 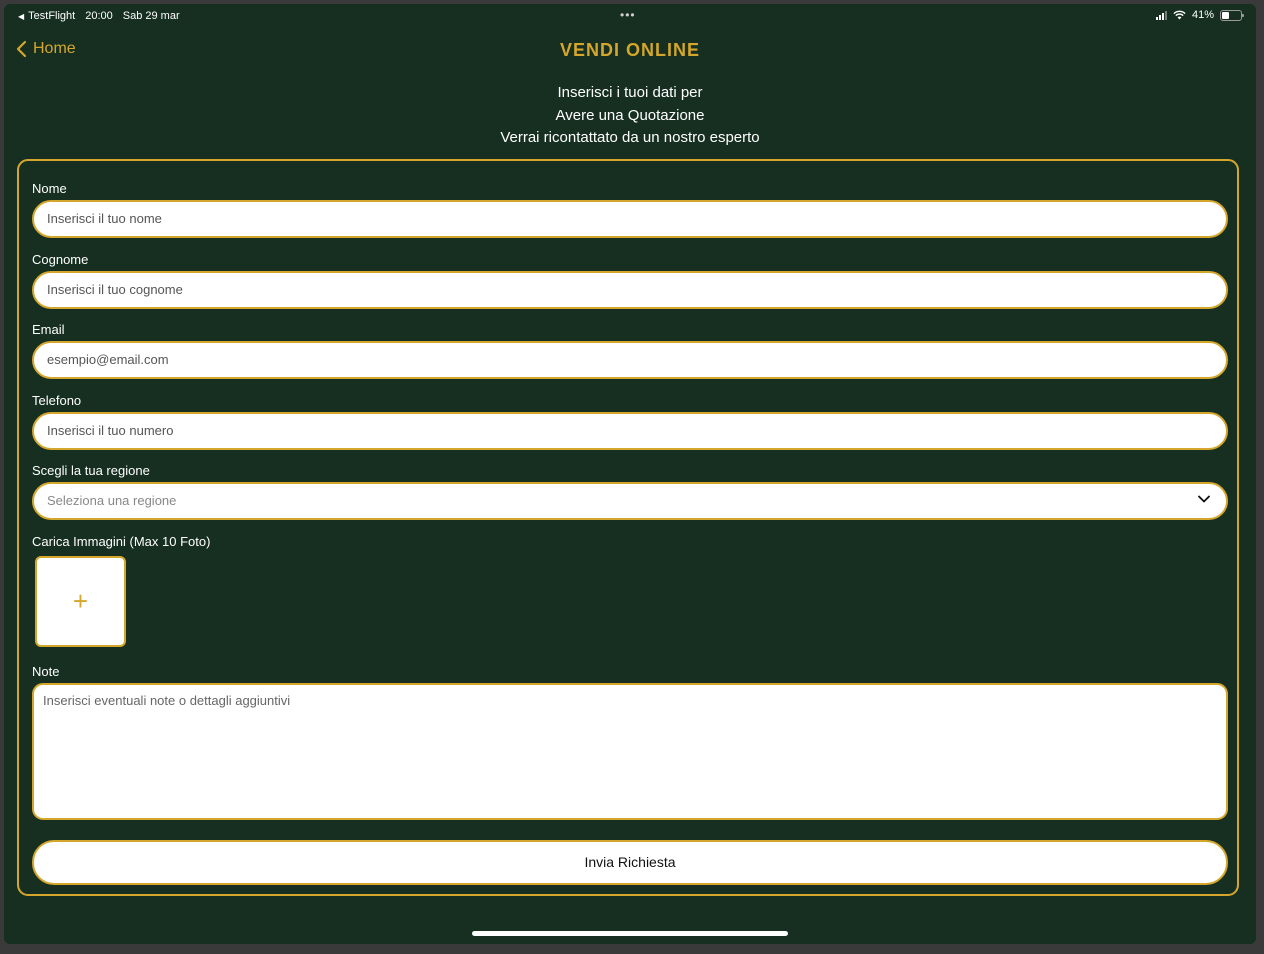 I want to click on note-label: Note, so click(x=46, y=671).